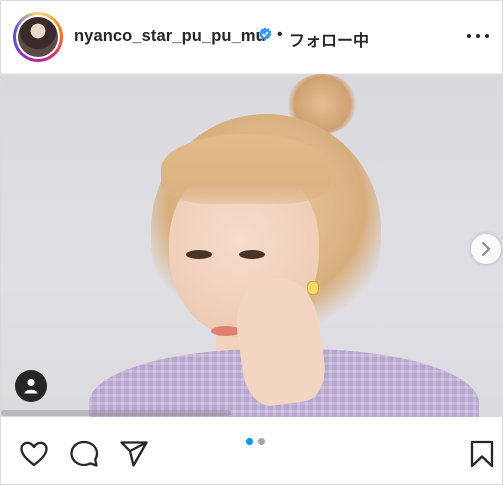  I want to click on carousel-indicator, so click(258, 442).